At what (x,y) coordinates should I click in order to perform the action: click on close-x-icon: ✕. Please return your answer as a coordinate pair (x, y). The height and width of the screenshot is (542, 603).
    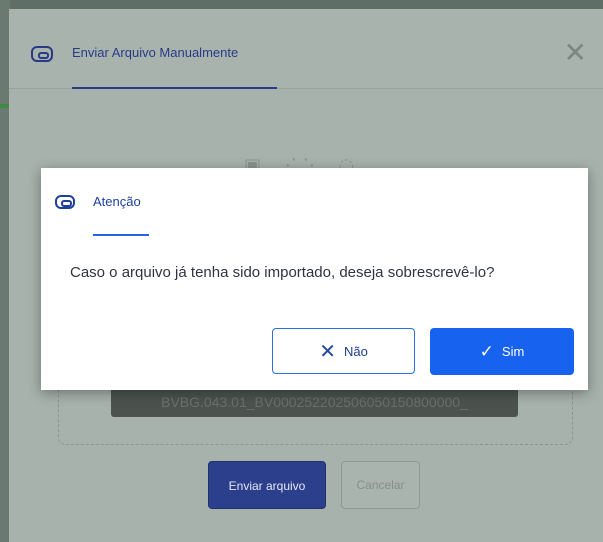
    Looking at the image, I should click on (327, 351).